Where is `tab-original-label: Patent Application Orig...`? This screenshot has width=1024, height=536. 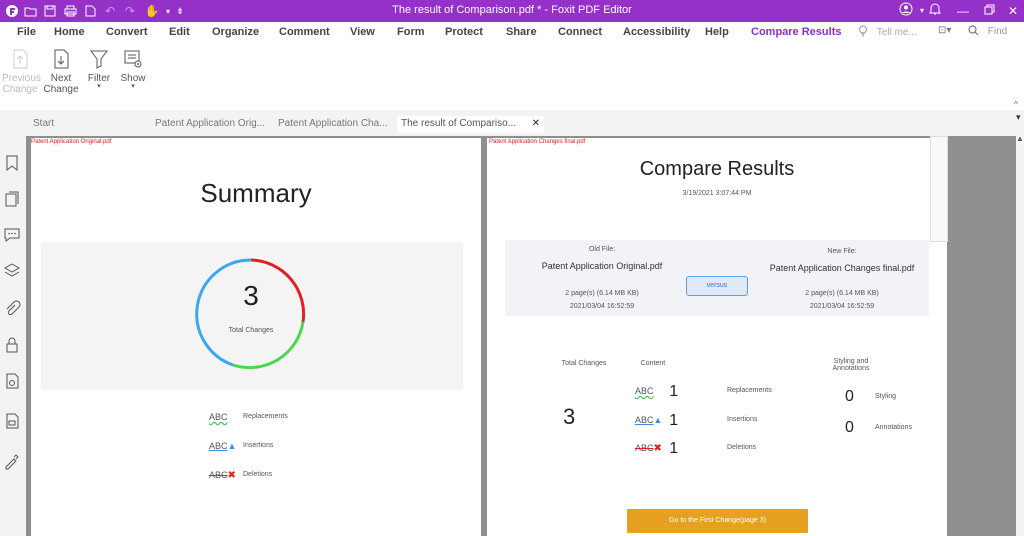
tab-original-label: Patent Application Orig... is located at coordinates (210, 123).